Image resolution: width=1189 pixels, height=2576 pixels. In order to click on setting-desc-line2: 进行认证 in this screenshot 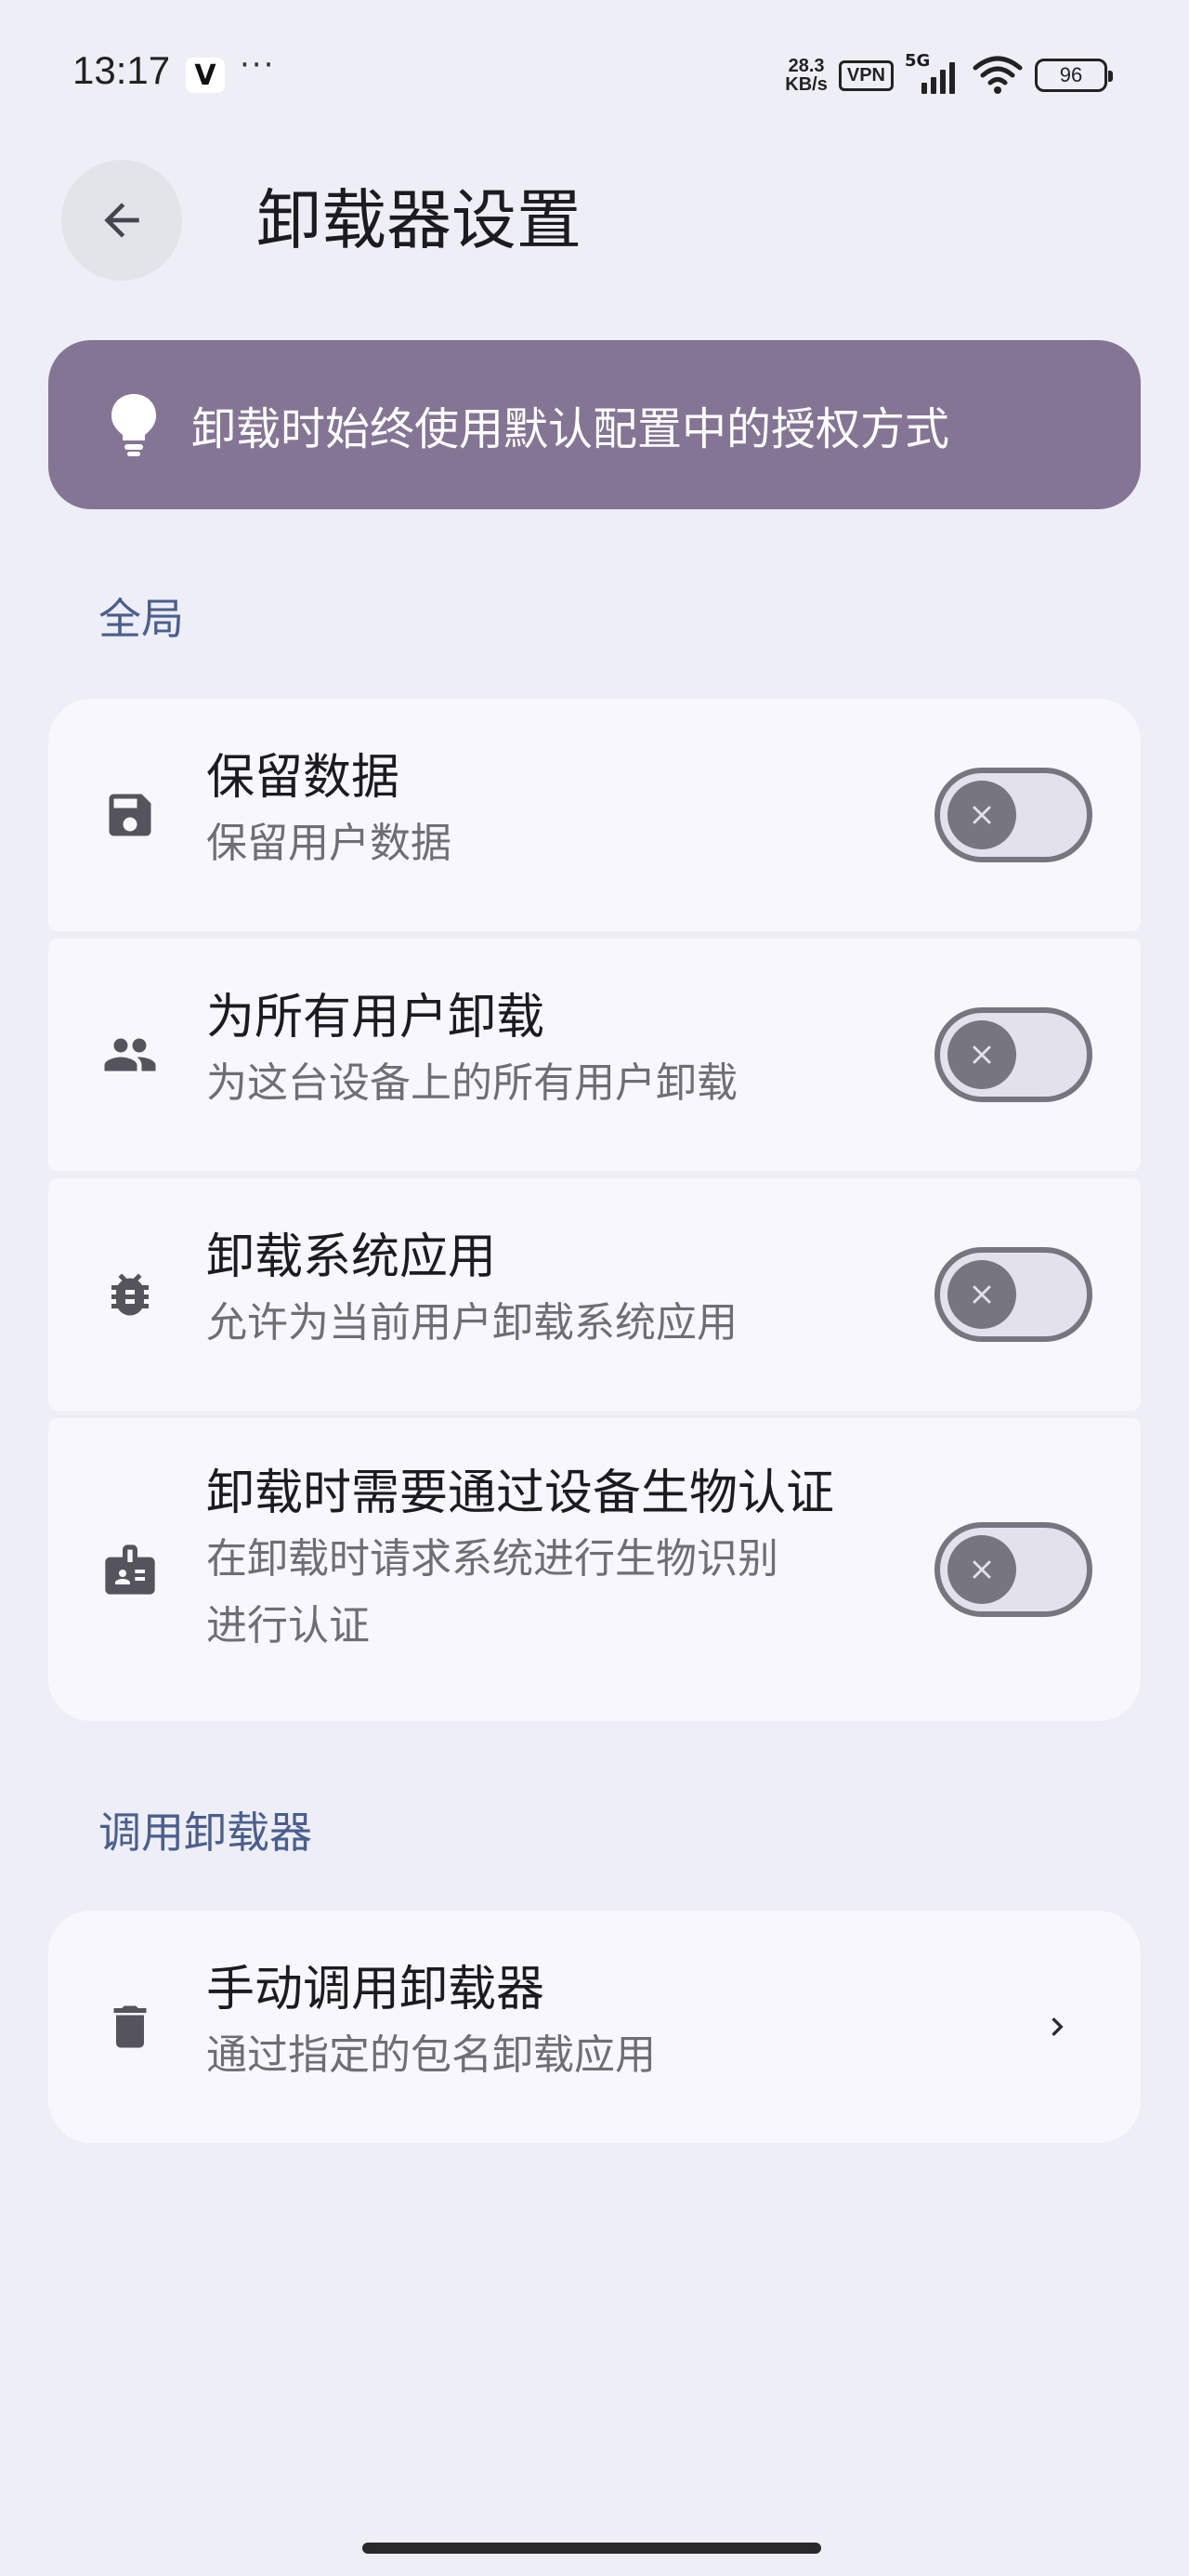, I will do `click(288, 1625)`.